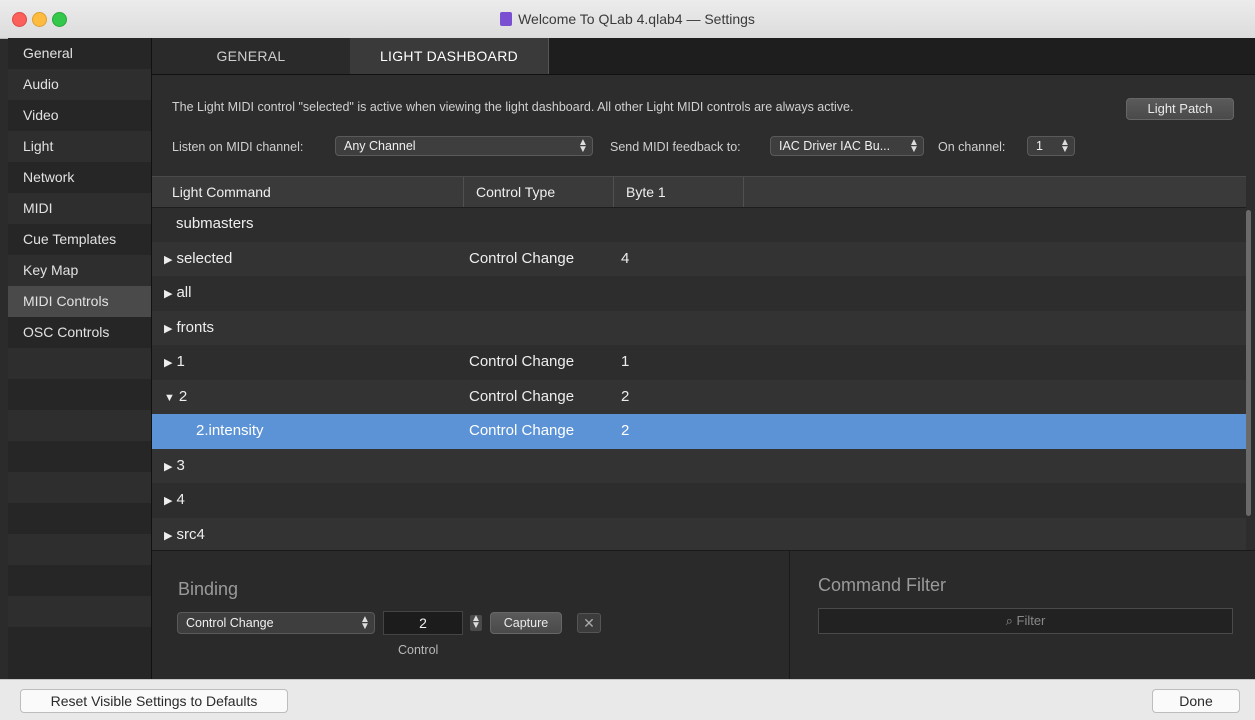 This screenshot has height=720, width=1255. Describe the element at coordinates (464, 146) in the screenshot. I see `listen-channel-popup: Any Channel ▲ ▼` at that location.